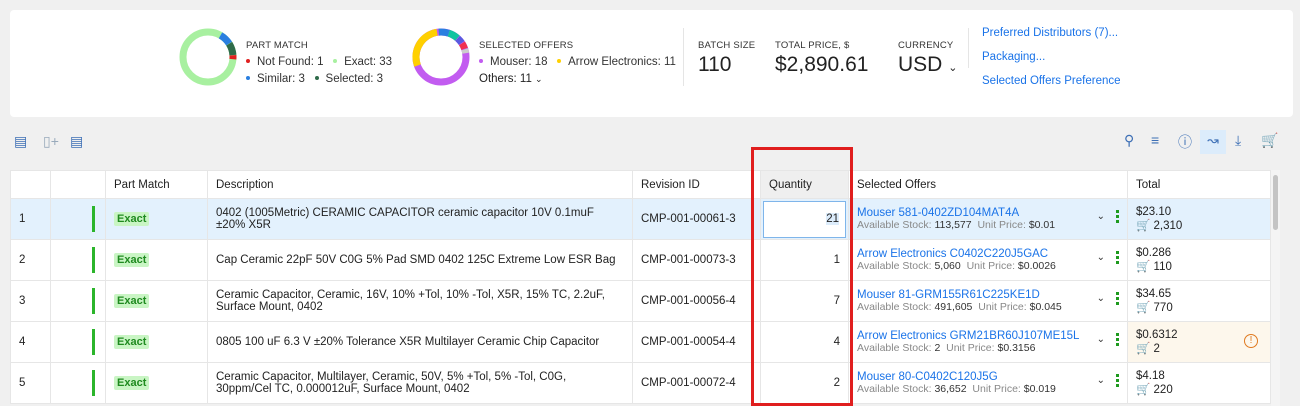 This screenshot has width=1300, height=406. What do you see at coordinates (696, 383) in the screenshot?
I see `revision-id-cell: CMP-001-00072-4` at bounding box center [696, 383].